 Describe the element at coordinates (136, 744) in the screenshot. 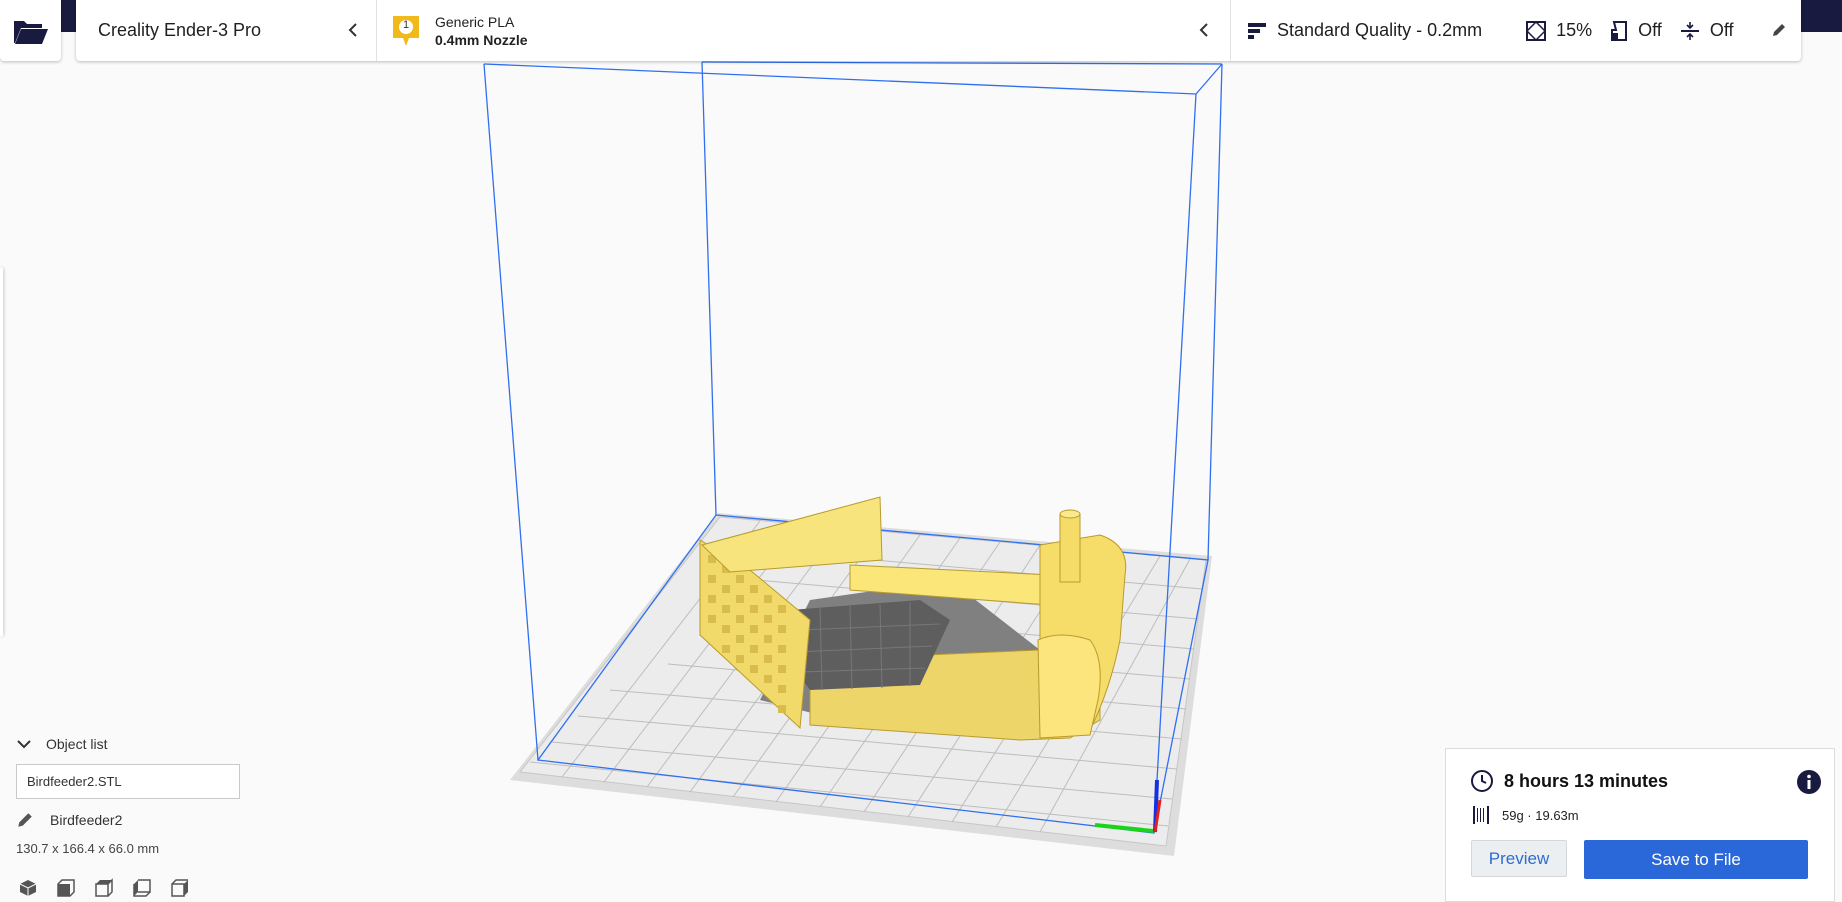

I see `object-list-toggle: Object list` at that location.